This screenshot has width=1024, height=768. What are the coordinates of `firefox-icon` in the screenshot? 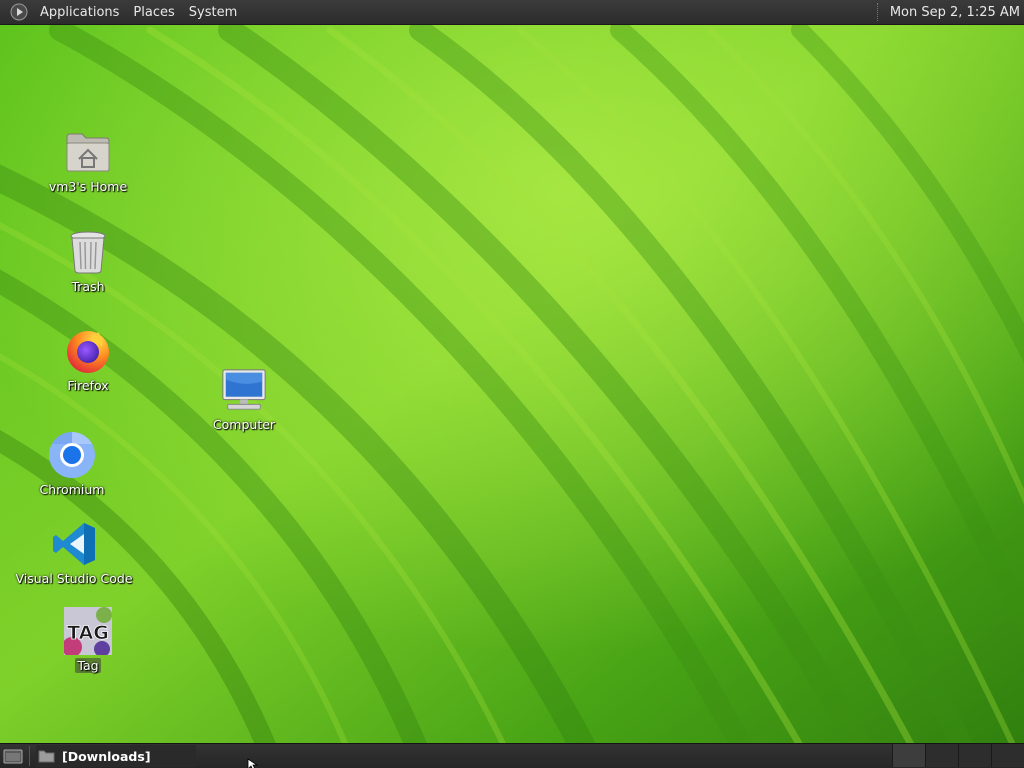 It's located at (88, 351).